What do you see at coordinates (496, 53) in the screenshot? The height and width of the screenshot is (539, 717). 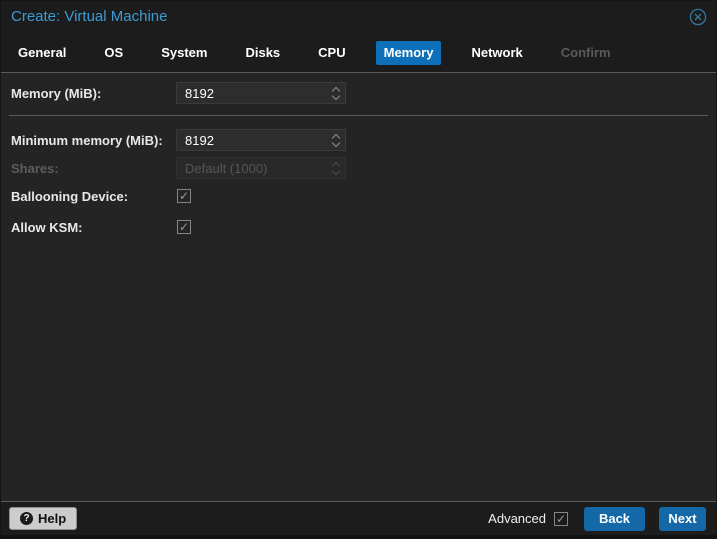 I see `tab-network: Network` at bounding box center [496, 53].